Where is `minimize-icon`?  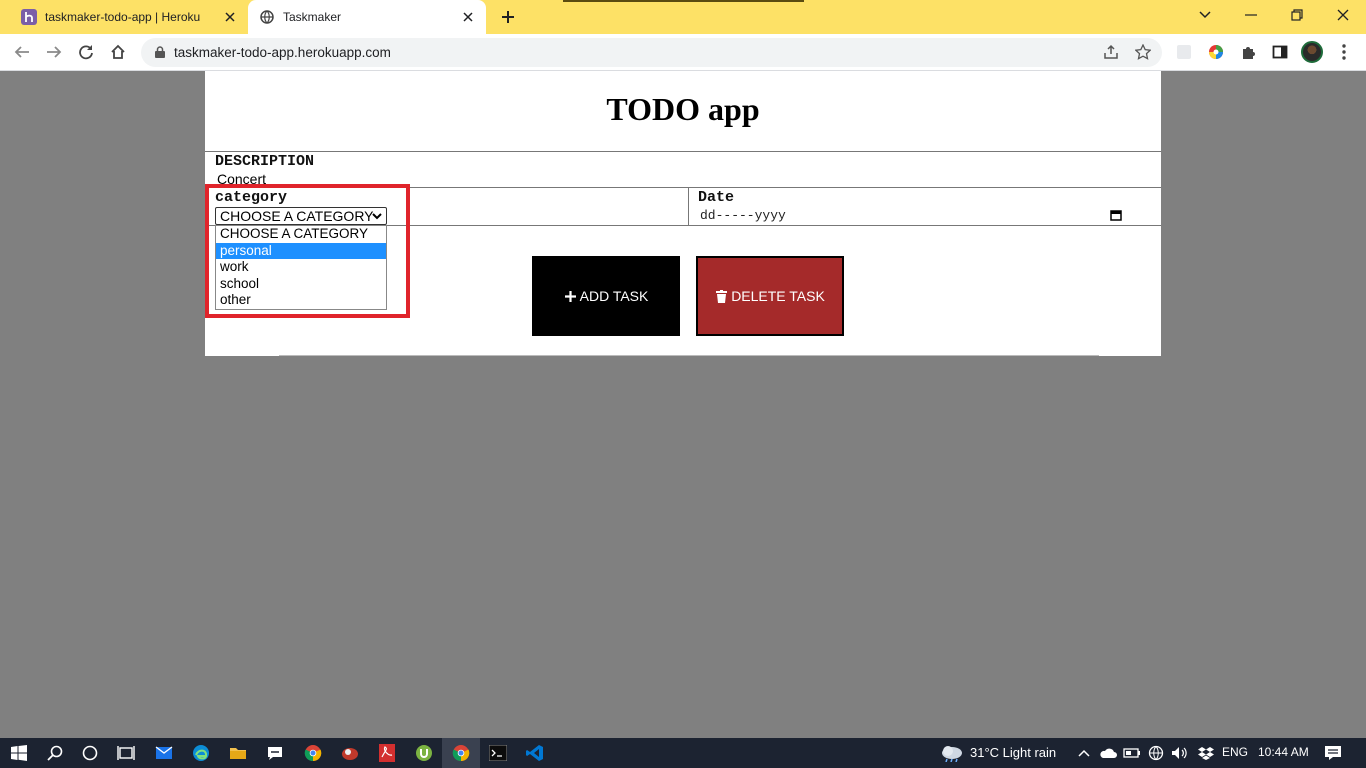 minimize-icon is located at coordinates (1251, 15).